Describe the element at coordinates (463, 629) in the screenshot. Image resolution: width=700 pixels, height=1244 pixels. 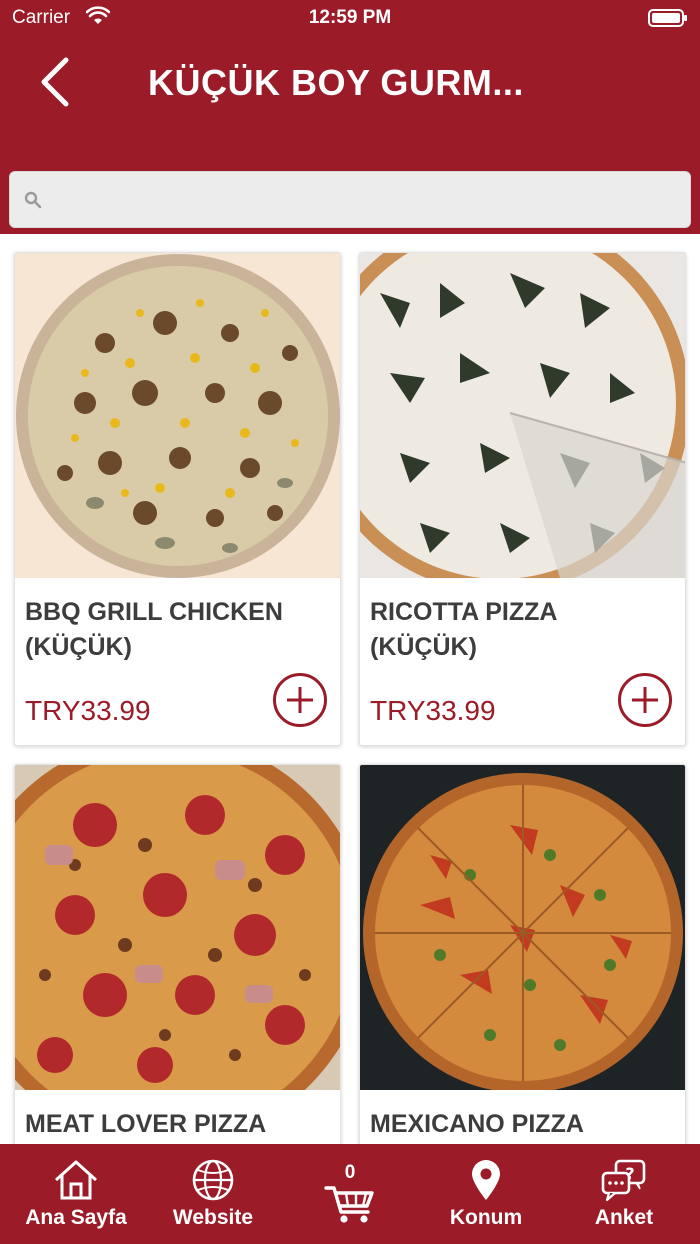
I see `product-name: RICOTTA PIZZA (KÜÇÜK)` at that location.